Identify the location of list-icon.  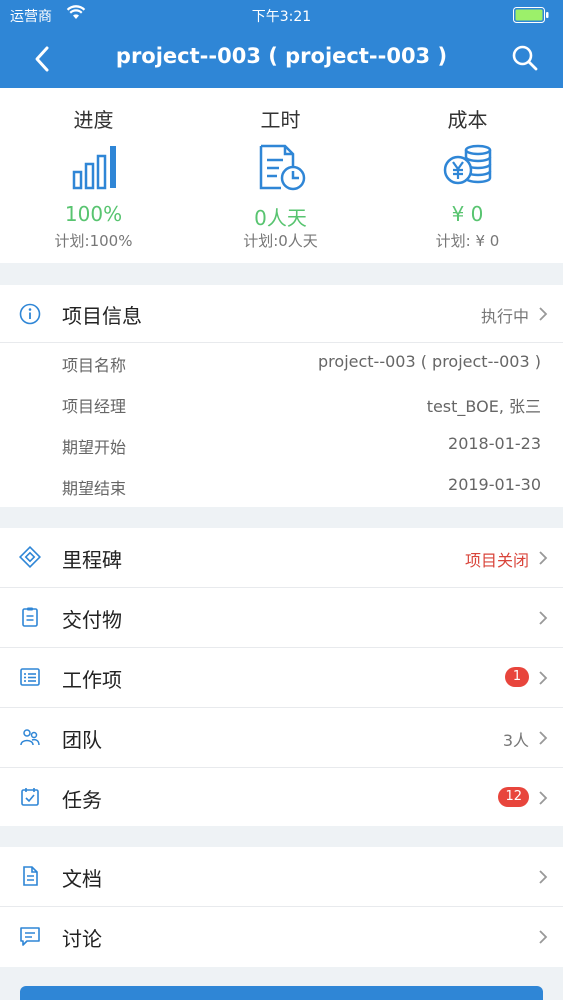
(30, 677).